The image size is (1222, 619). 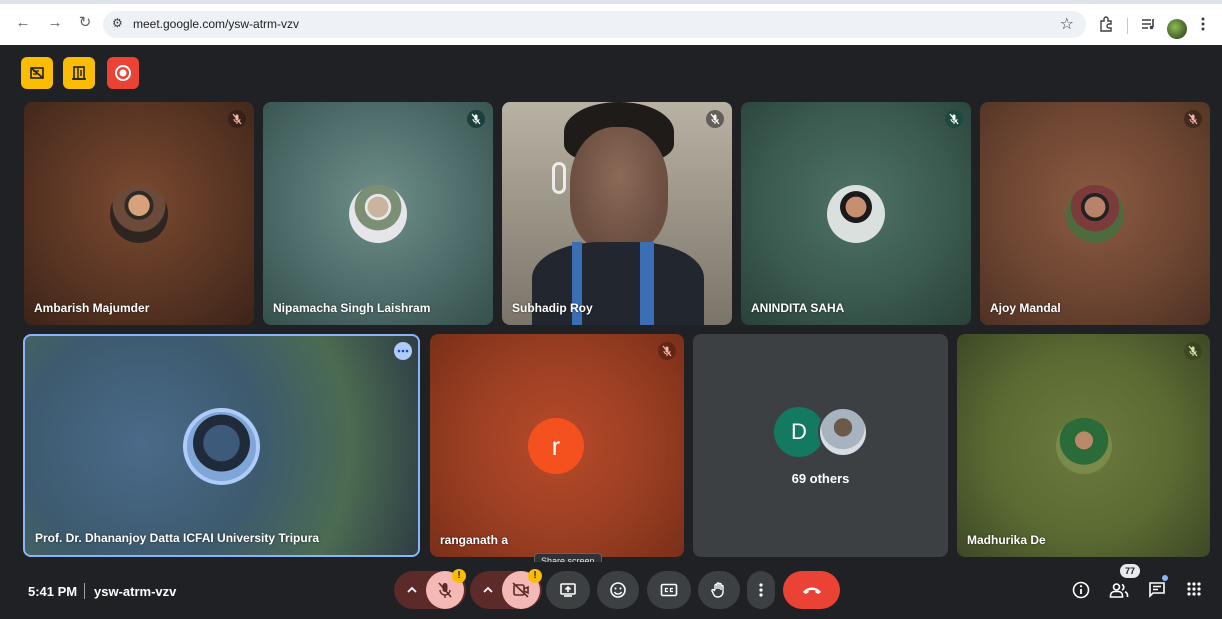 I want to click on video-face, so click(x=619, y=189).